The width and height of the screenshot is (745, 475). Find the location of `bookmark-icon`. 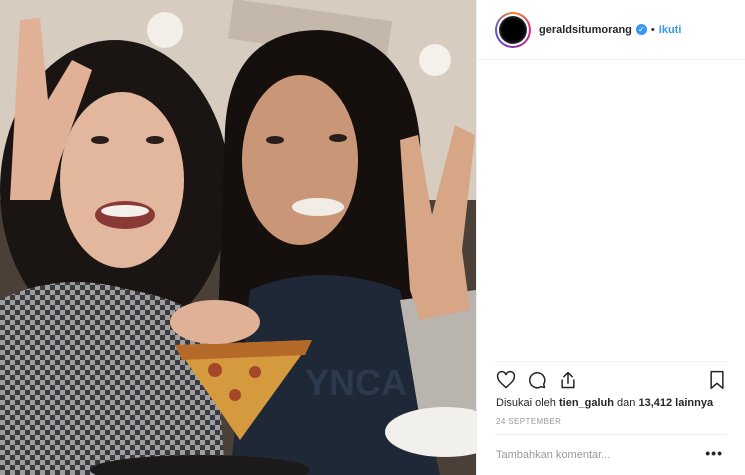

bookmark-icon is located at coordinates (717, 380).